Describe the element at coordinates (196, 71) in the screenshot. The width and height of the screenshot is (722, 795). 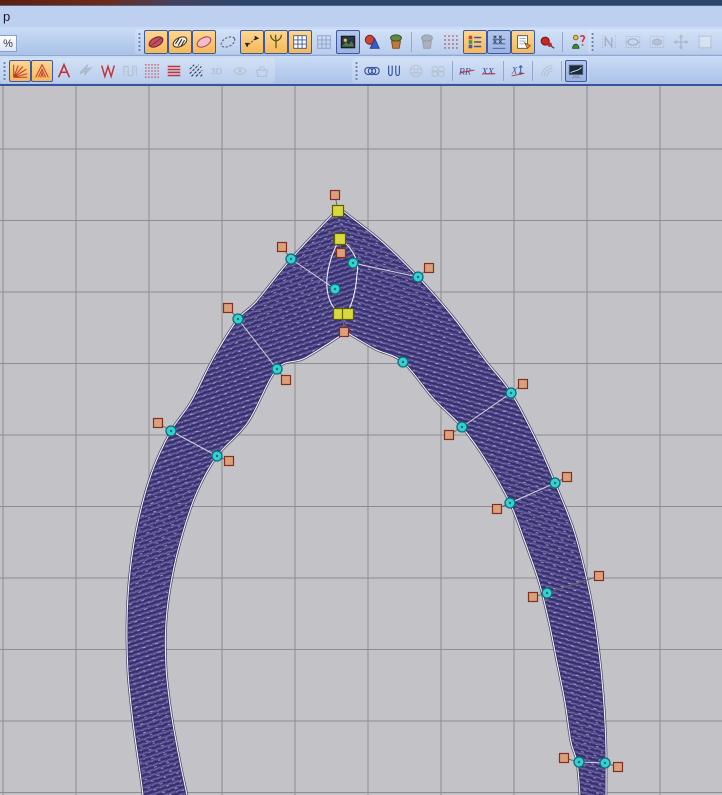
I see `button-fancy-fill` at that location.